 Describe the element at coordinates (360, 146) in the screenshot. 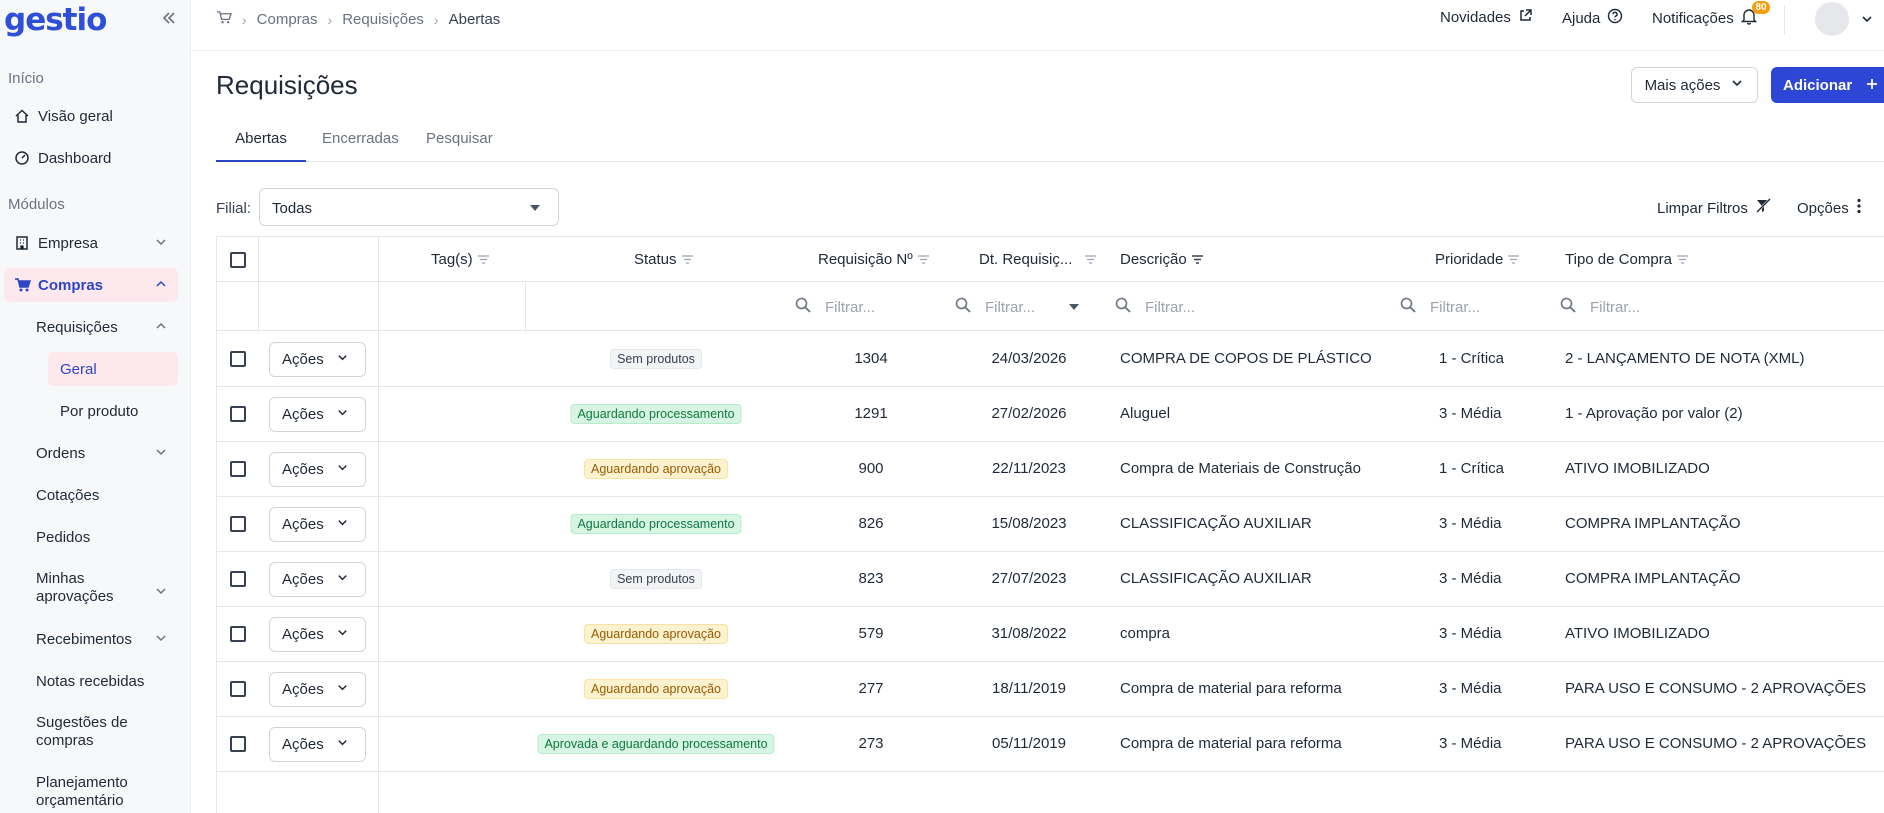

I see `tab-encerradas: Encerradas` at that location.